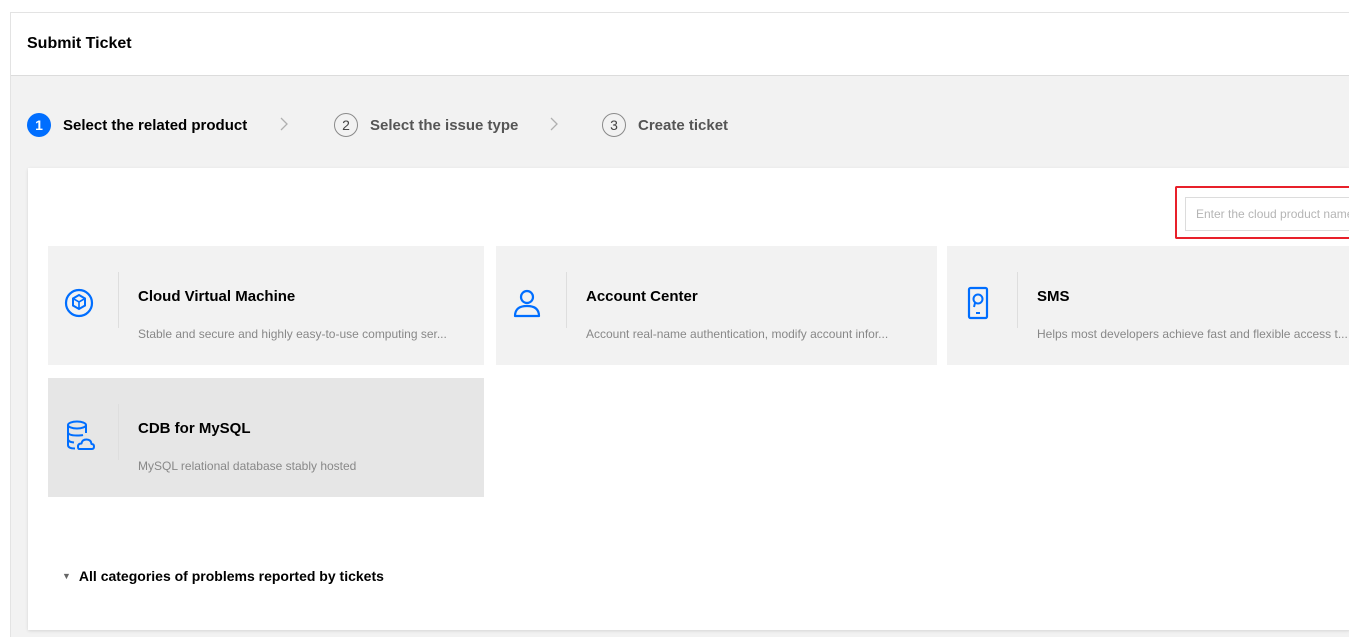 Image resolution: width=1349 pixels, height=637 pixels. I want to click on product-name: CDB for MySQL, so click(194, 428).